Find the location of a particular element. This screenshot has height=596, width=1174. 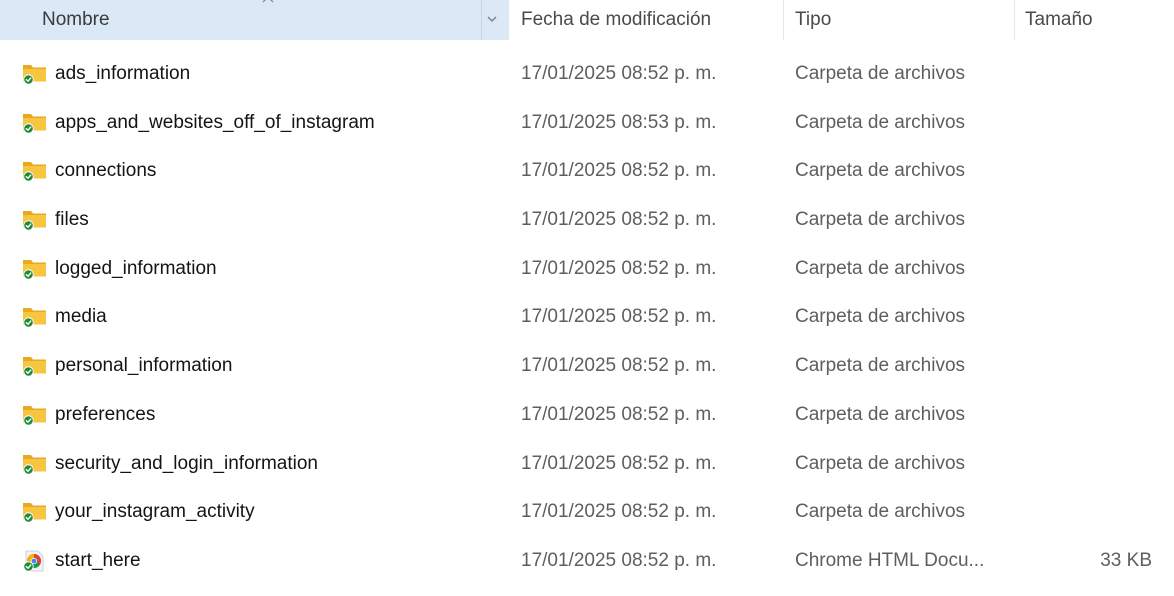

file-name: your_instagram_activity is located at coordinates (155, 512).